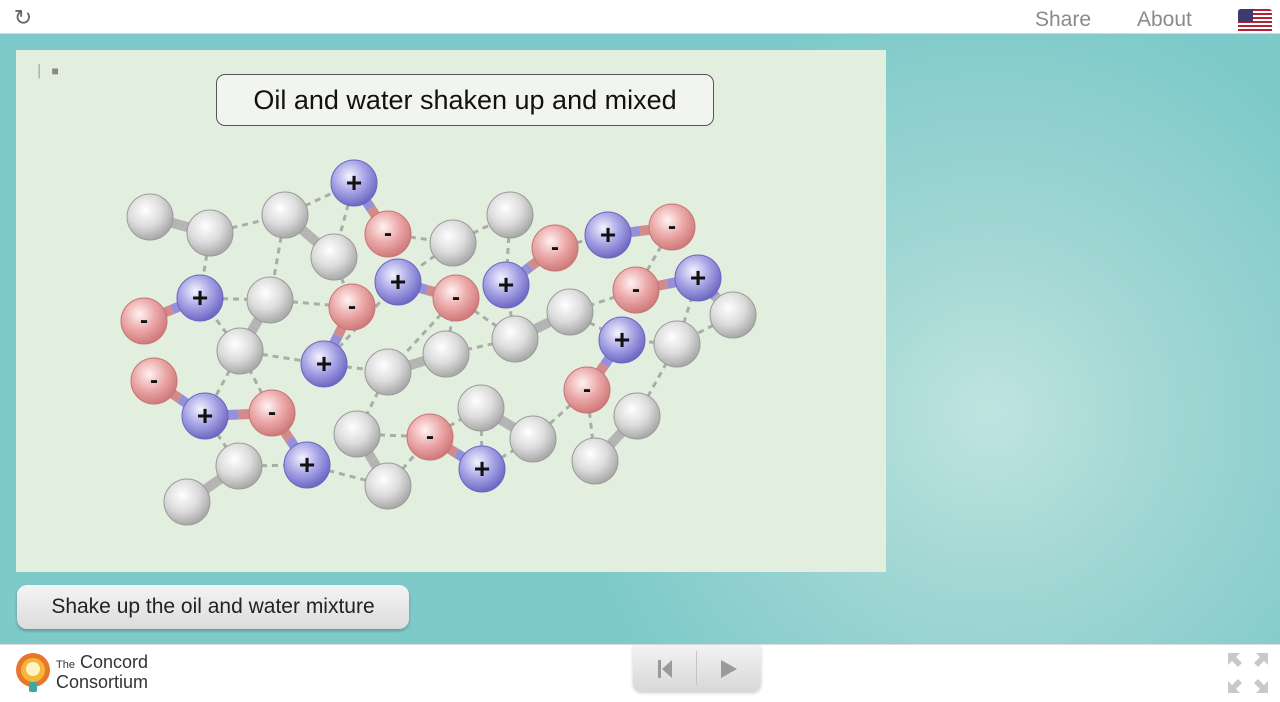 The image size is (1280, 702). I want to click on top-bar: ↻ Share About, so click(640, 17).